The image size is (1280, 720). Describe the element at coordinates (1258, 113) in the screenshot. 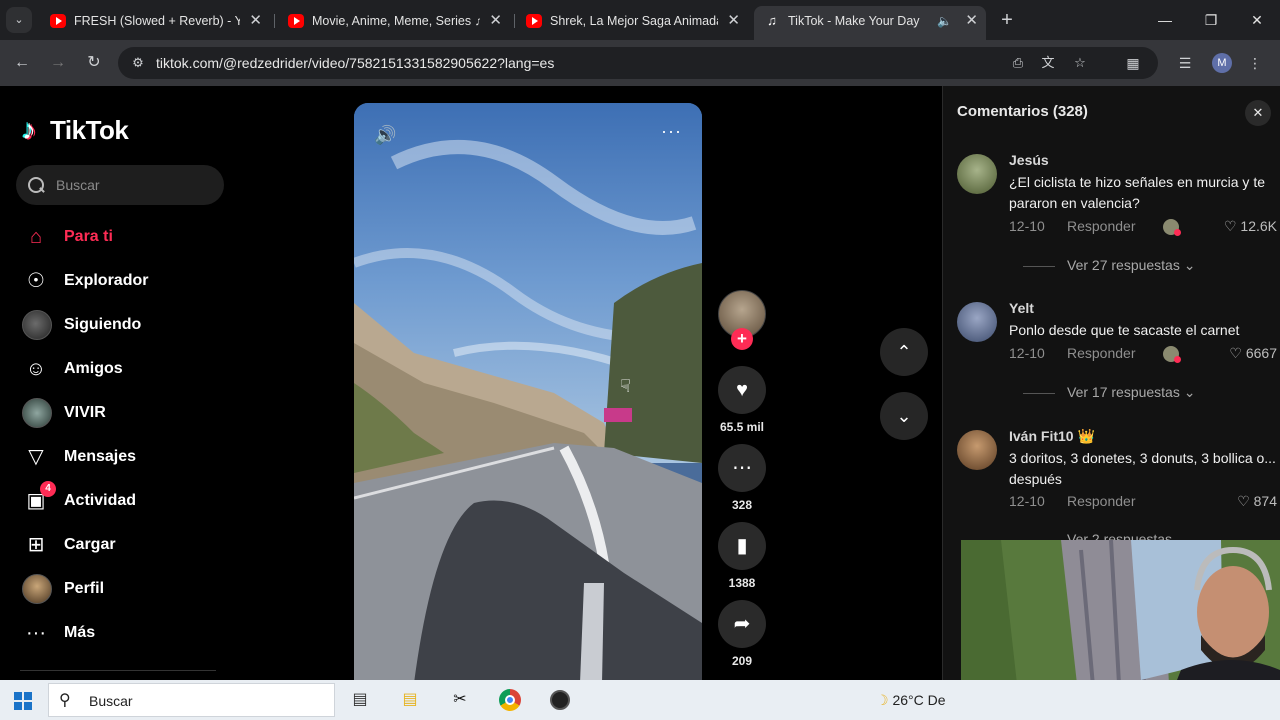

I see `close-icon: ✕` at that location.